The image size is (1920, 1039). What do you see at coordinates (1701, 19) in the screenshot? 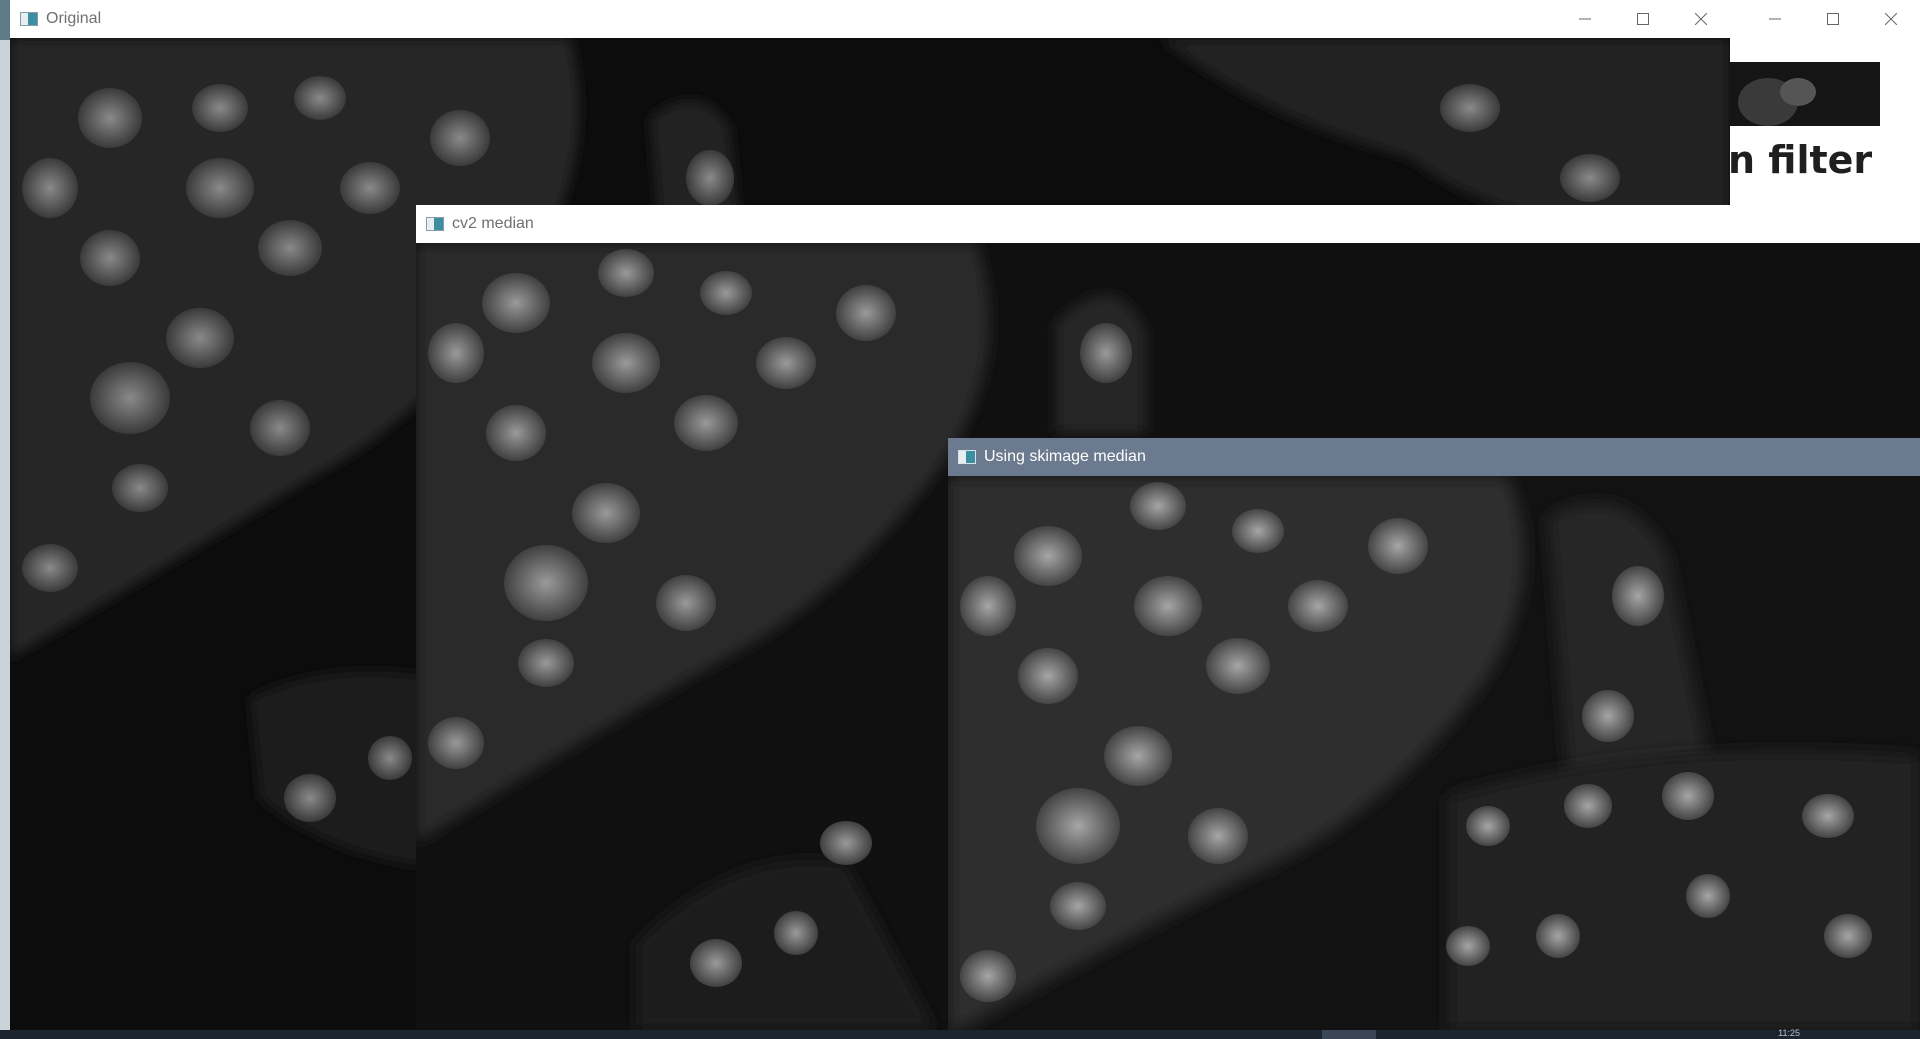
I see `original-close-icon` at bounding box center [1701, 19].